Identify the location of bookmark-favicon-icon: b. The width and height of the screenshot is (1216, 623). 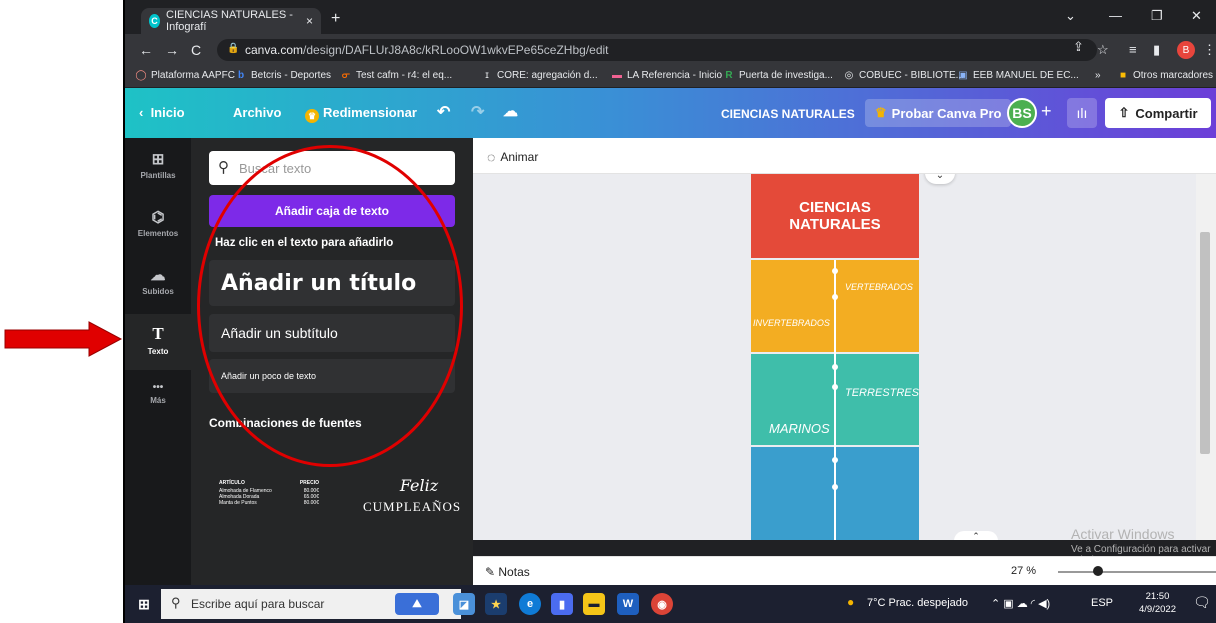
(241, 75).